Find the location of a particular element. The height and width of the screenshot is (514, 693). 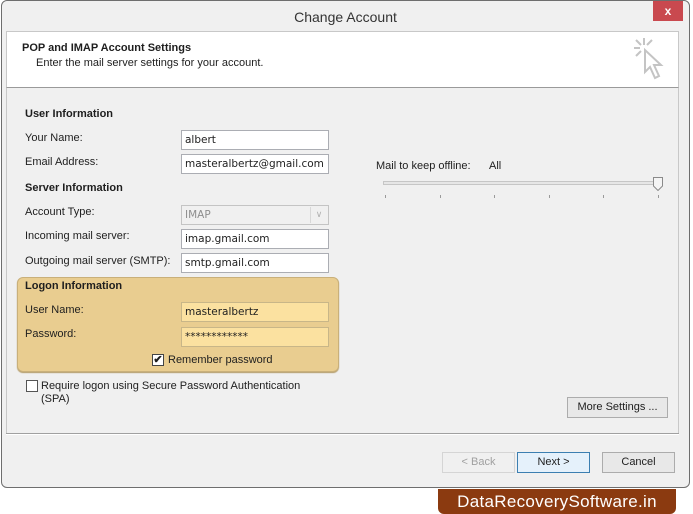

title-bar: Change Account x is located at coordinates (345, 16).